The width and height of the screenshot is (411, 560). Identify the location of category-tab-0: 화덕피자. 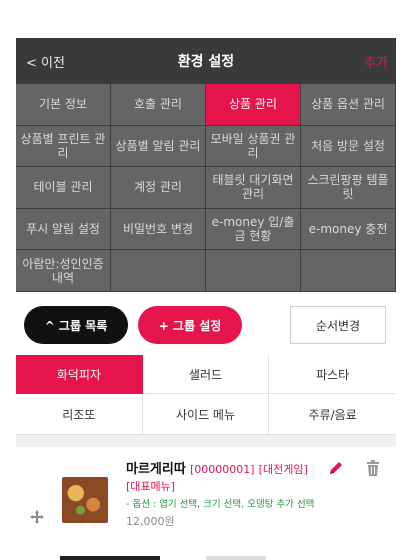
(79, 374).